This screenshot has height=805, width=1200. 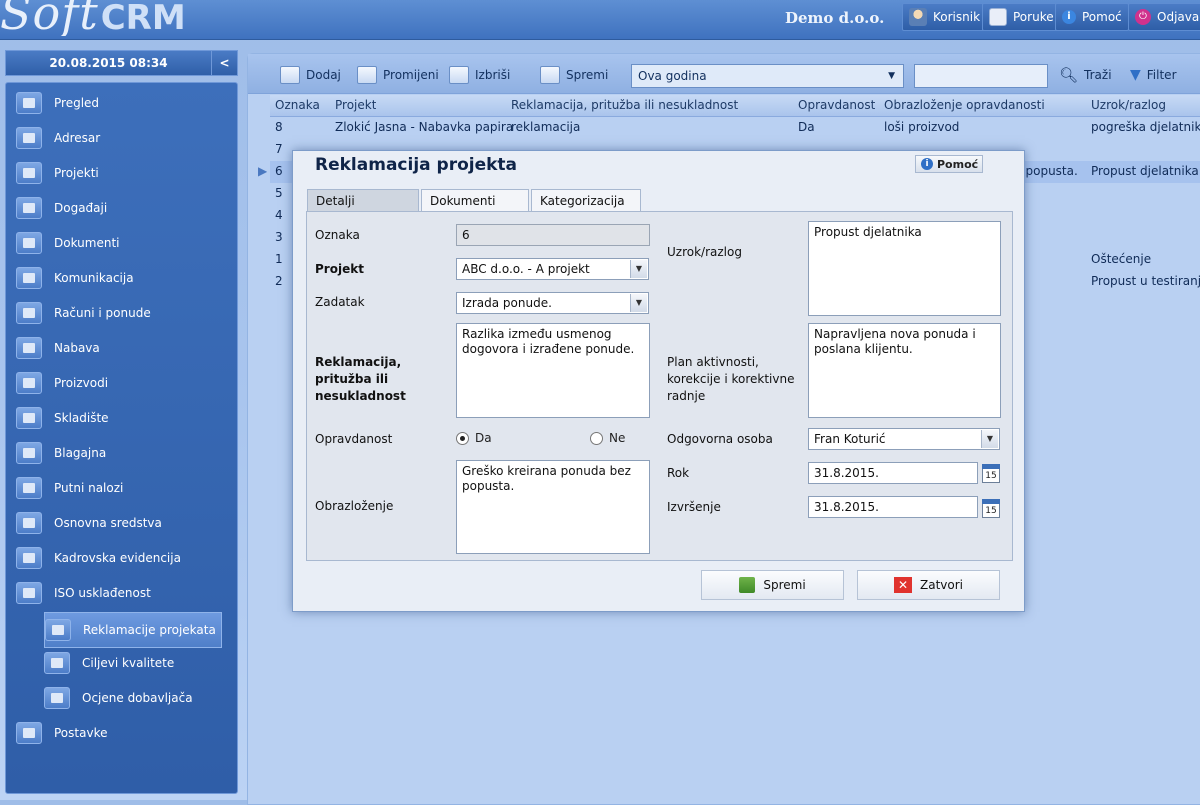 I want to click on nav-item-adresar: Adresar, so click(x=122, y=138).